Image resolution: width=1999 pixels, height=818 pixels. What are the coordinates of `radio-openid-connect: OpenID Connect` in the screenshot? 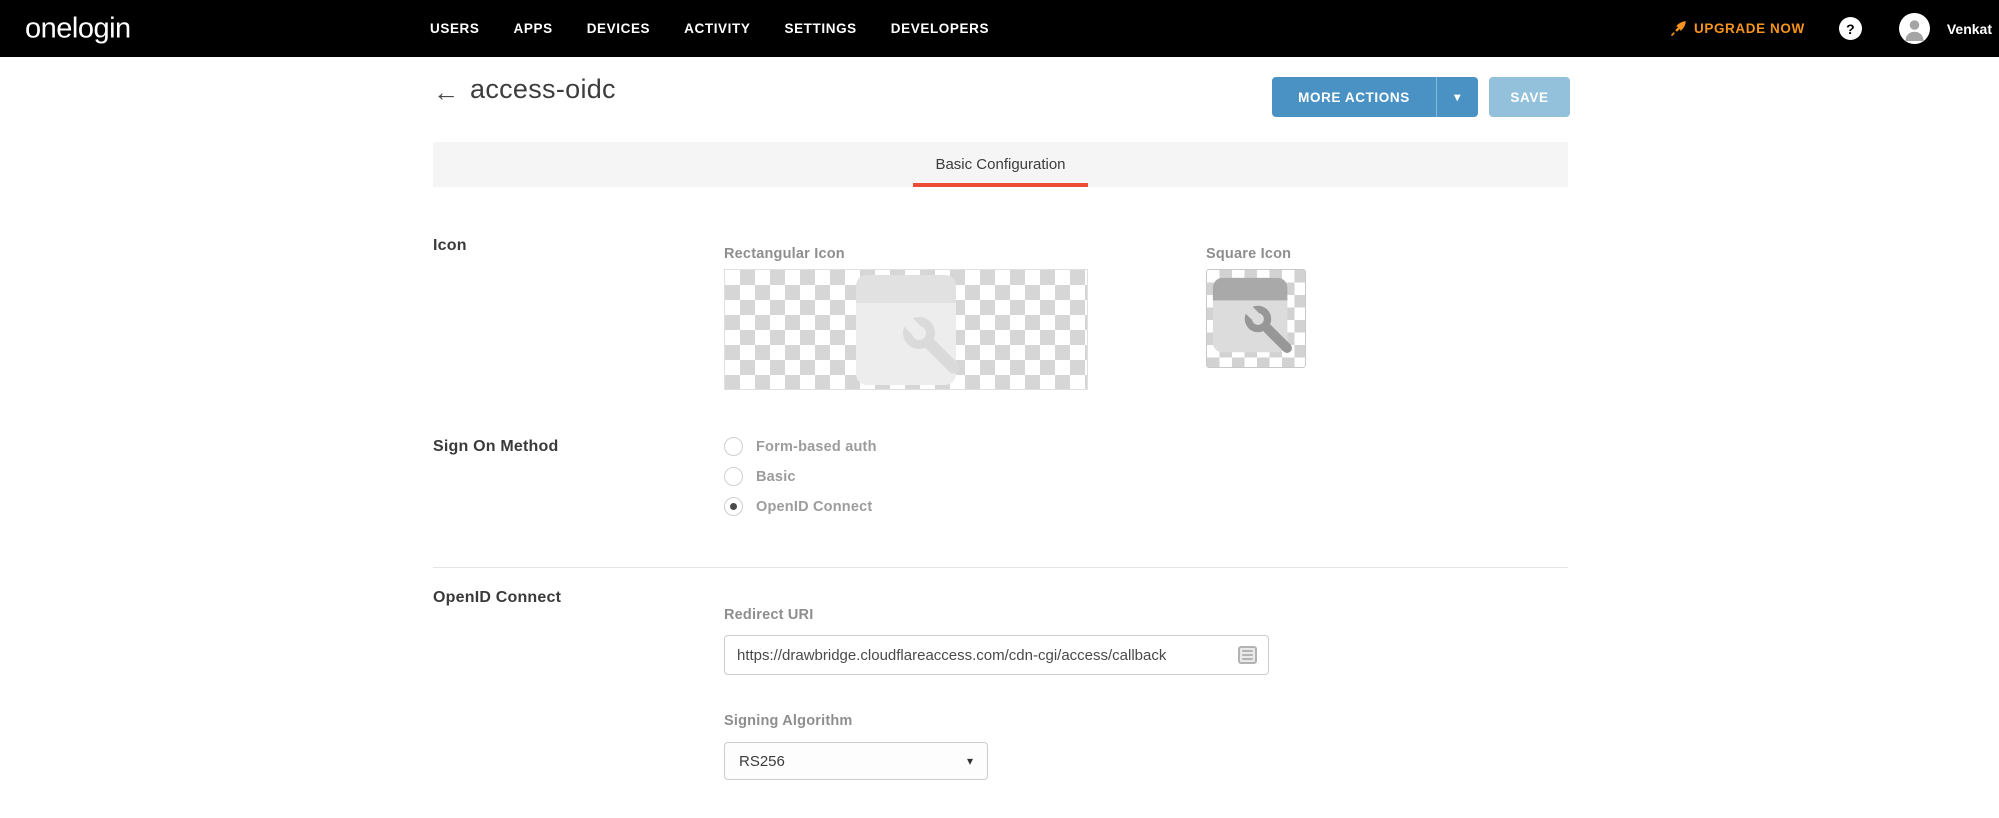 It's located at (800, 506).